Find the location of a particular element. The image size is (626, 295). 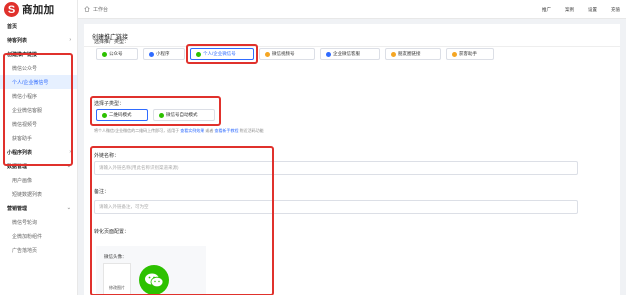

sidebar-item-short-link-data: 短链数据列表 is located at coordinates (38, 194).